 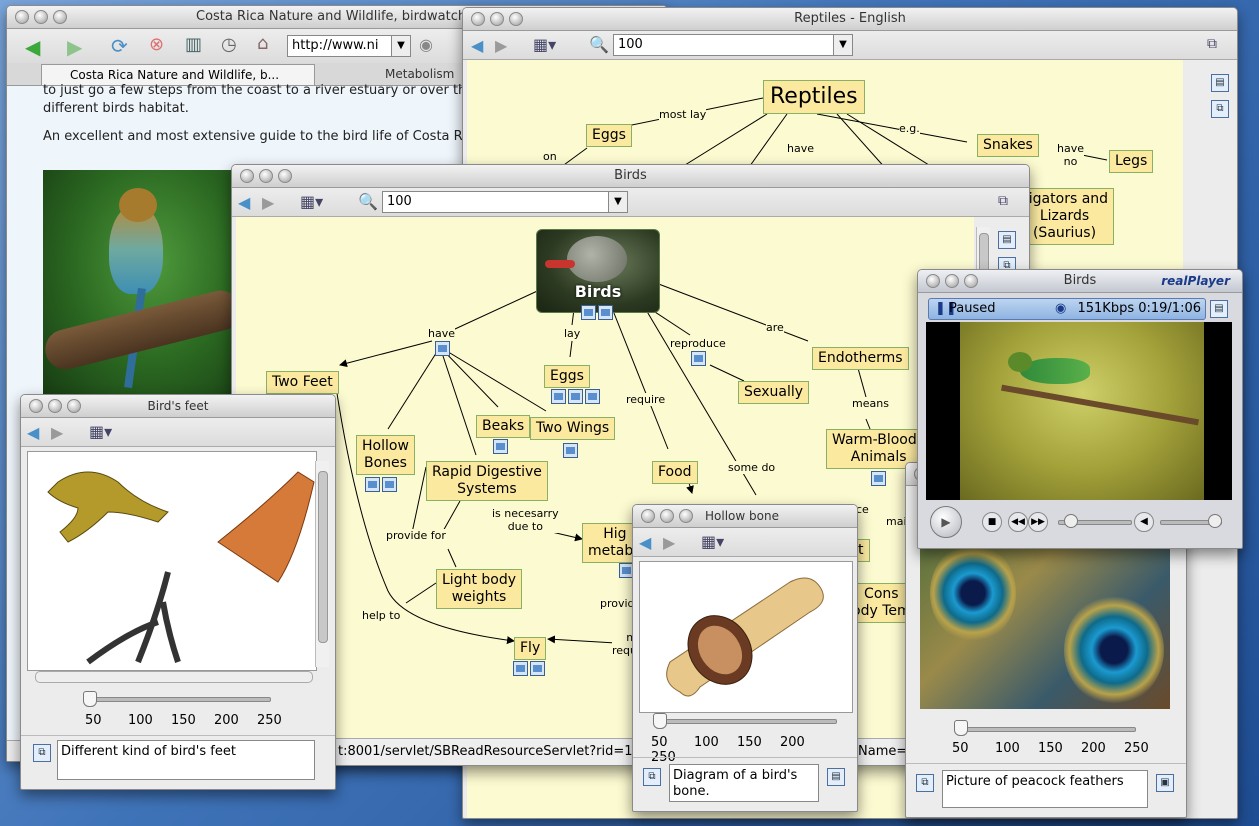 What do you see at coordinates (598, 271) in the screenshot?
I see `concept-birds: Birds` at bounding box center [598, 271].